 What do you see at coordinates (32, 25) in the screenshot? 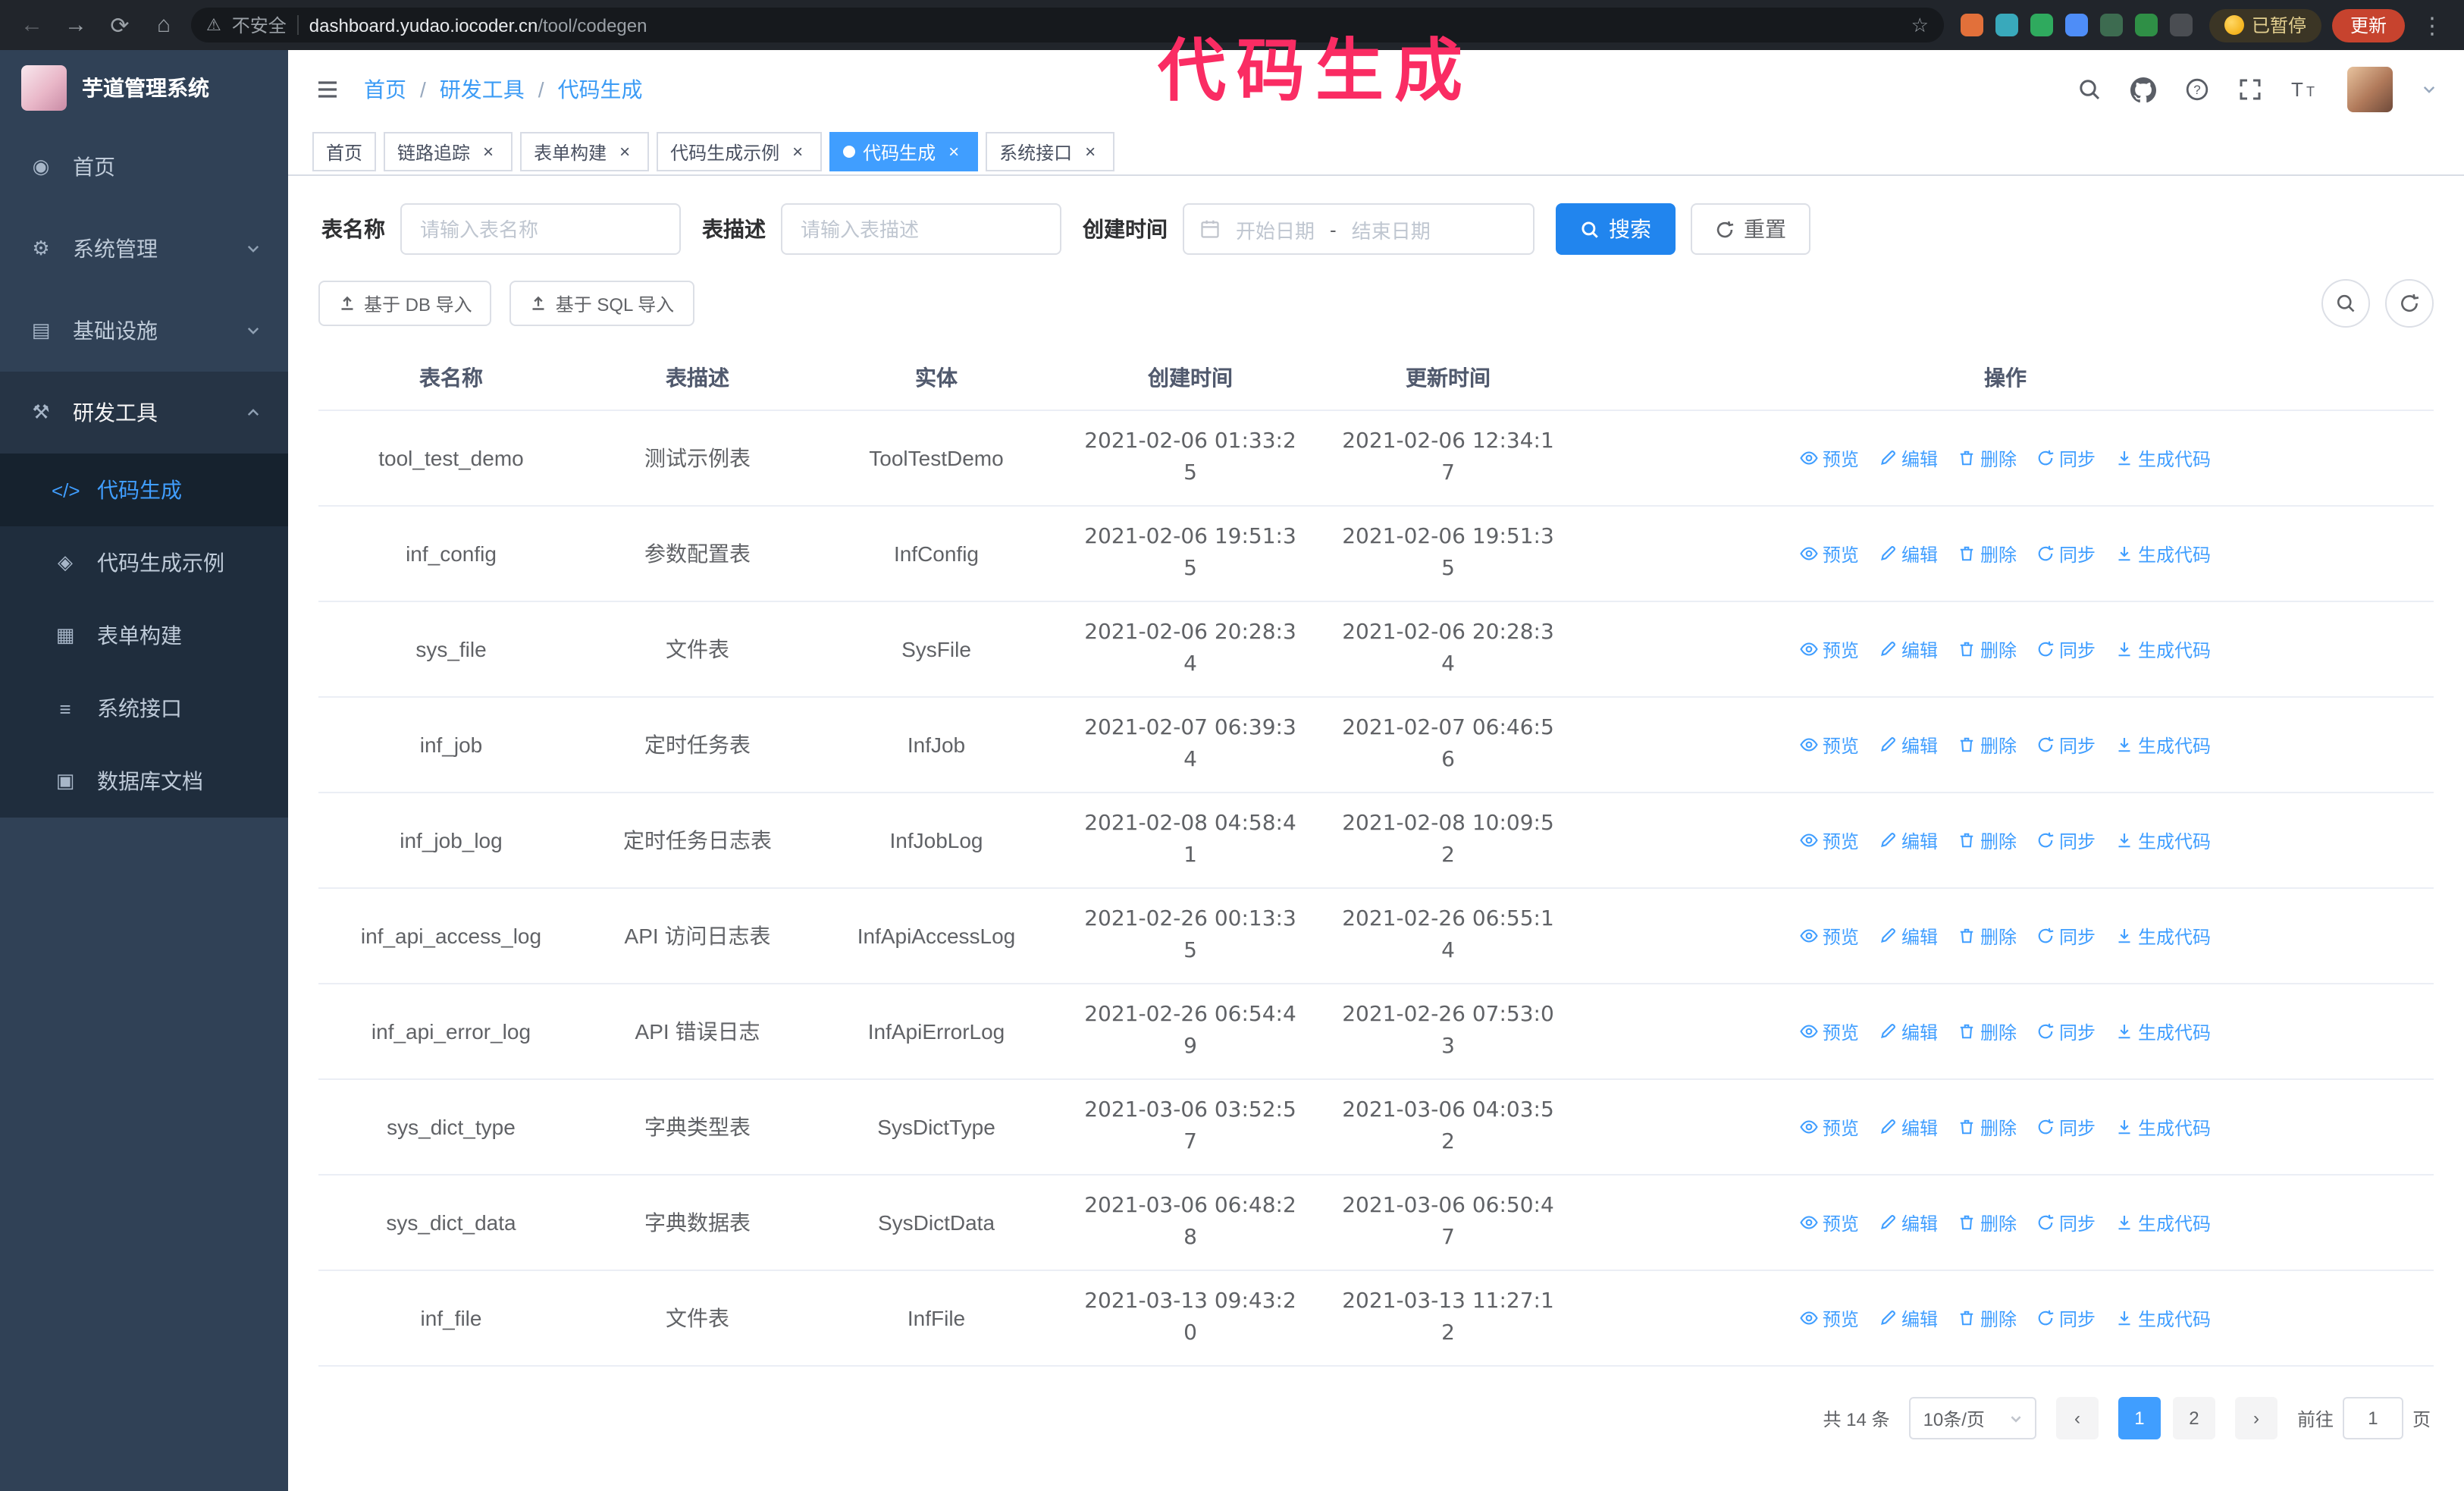
I see `browser-back-icon: ←` at bounding box center [32, 25].